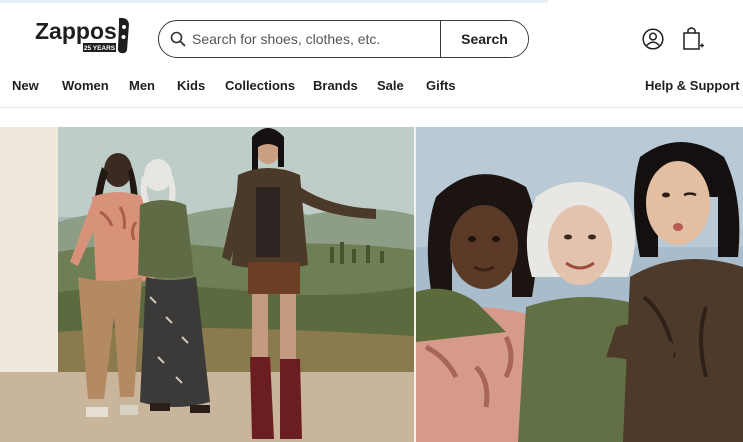 The width and height of the screenshot is (743, 442). I want to click on nav-divider, so click(371, 107).